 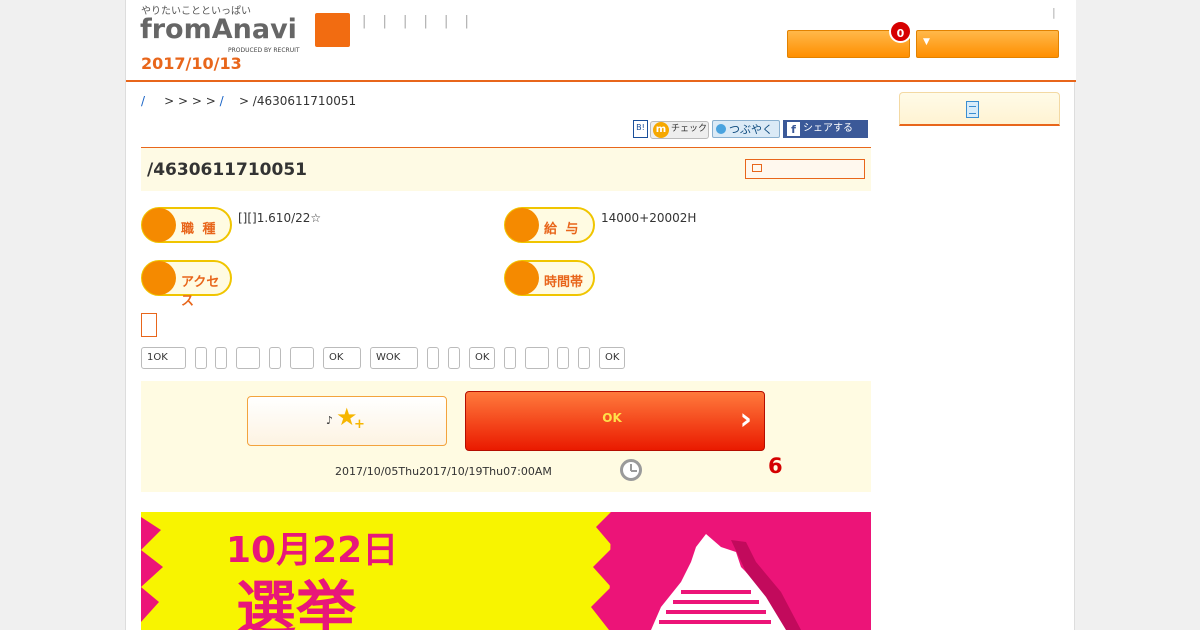 I want to click on breadcrumb: / > > > > / > /4630611710051, so click(x=248, y=101).